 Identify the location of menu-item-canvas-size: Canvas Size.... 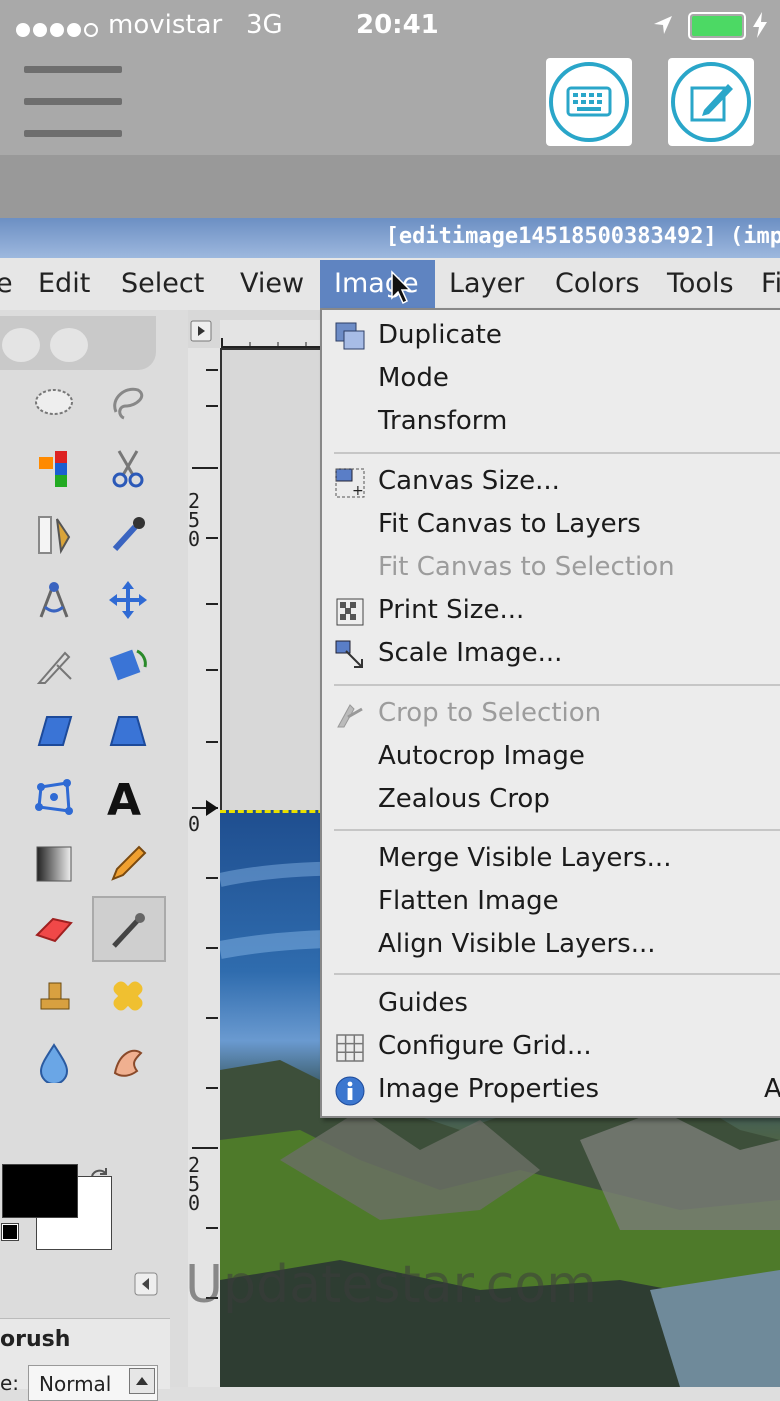
(469, 481).